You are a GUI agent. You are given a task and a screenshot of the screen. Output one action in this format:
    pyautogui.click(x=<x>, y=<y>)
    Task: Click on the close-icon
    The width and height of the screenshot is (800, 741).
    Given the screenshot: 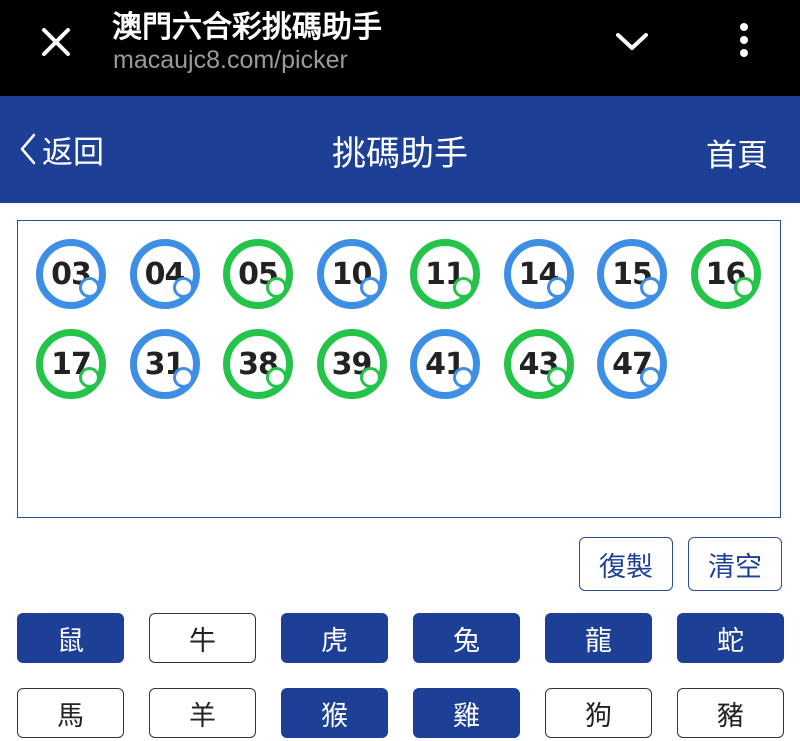 What is the action you would take?
    pyautogui.click(x=56, y=42)
    